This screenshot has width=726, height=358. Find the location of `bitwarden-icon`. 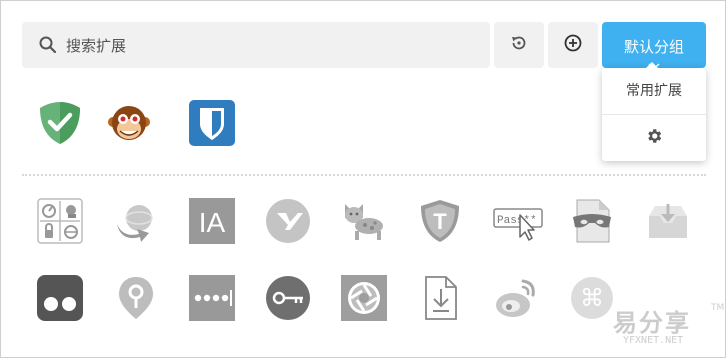

bitwarden-icon is located at coordinates (212, 125).